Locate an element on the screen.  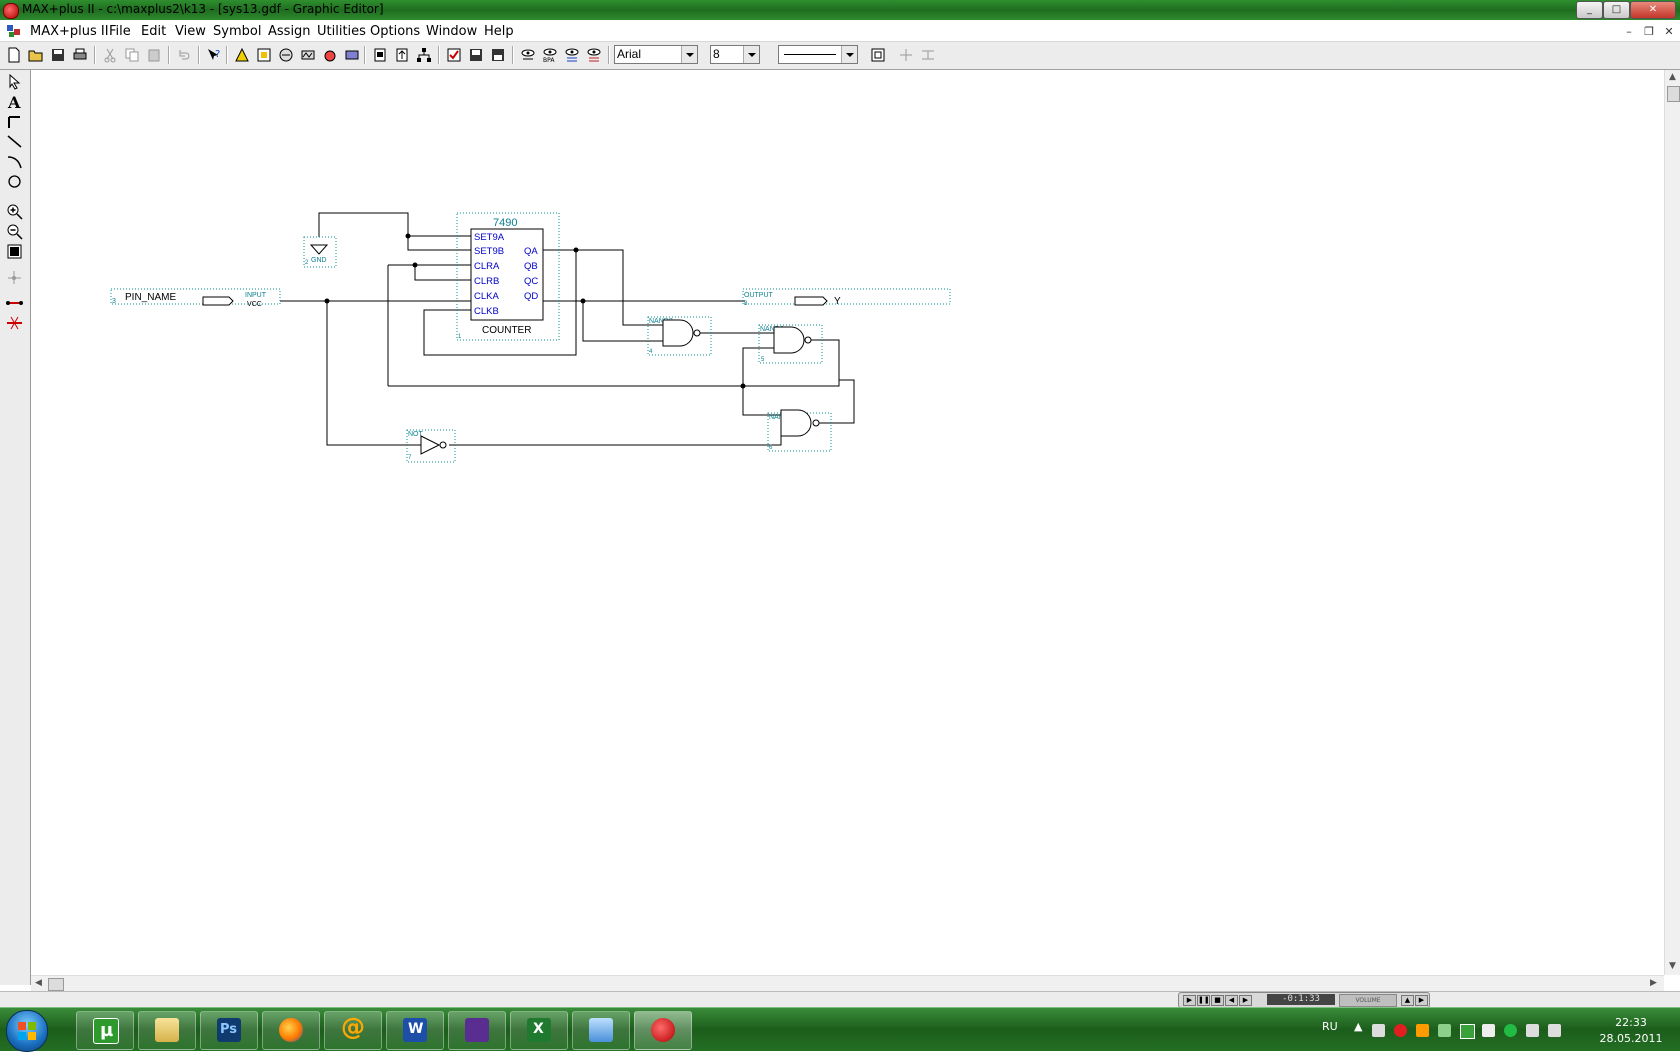
antivirus-icon is located at coordinates (1400, 1030).